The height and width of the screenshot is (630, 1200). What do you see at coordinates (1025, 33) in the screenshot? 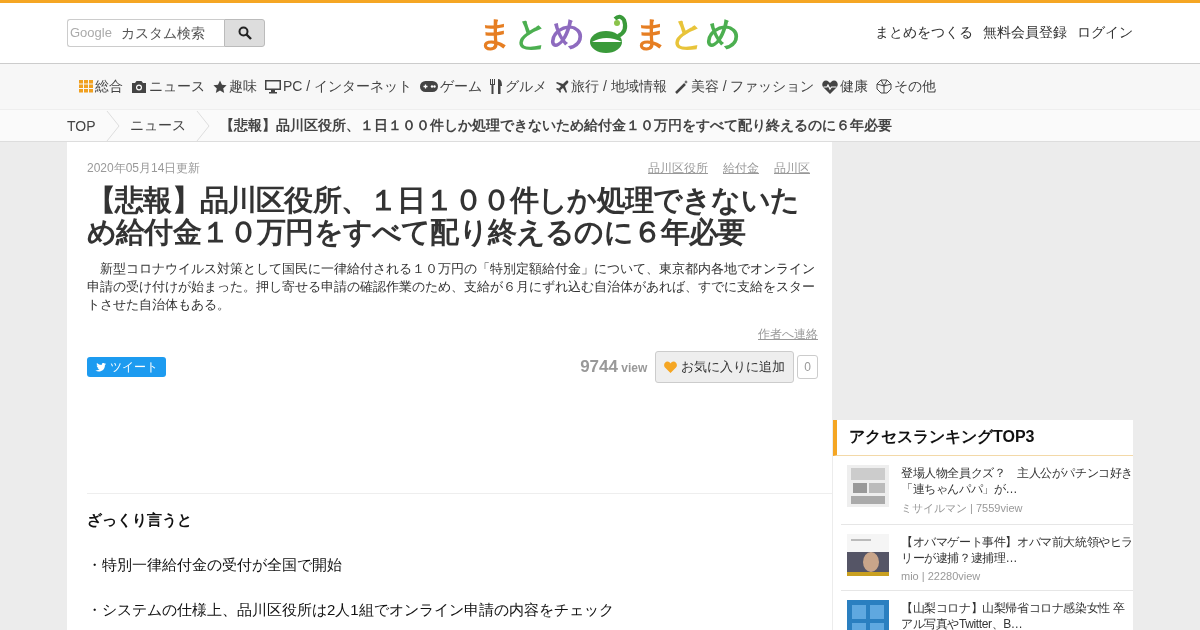
I see `header-link: 無料会員登録` at bounding box center [1025, 33].